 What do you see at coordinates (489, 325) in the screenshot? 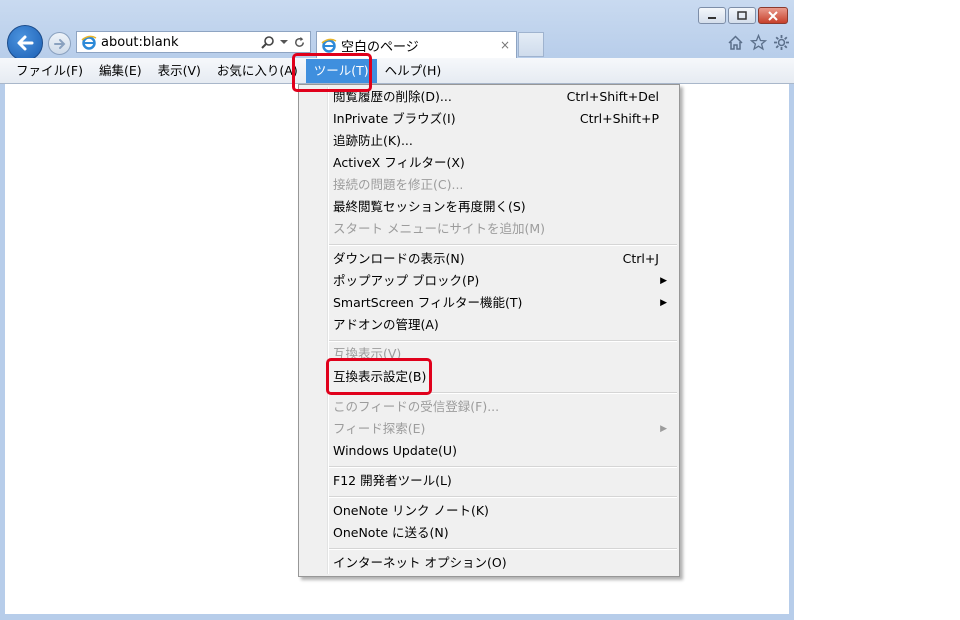
I see `menu-item-manage-addons: アドオンの管理(A)` at bounding box center [489, 325].